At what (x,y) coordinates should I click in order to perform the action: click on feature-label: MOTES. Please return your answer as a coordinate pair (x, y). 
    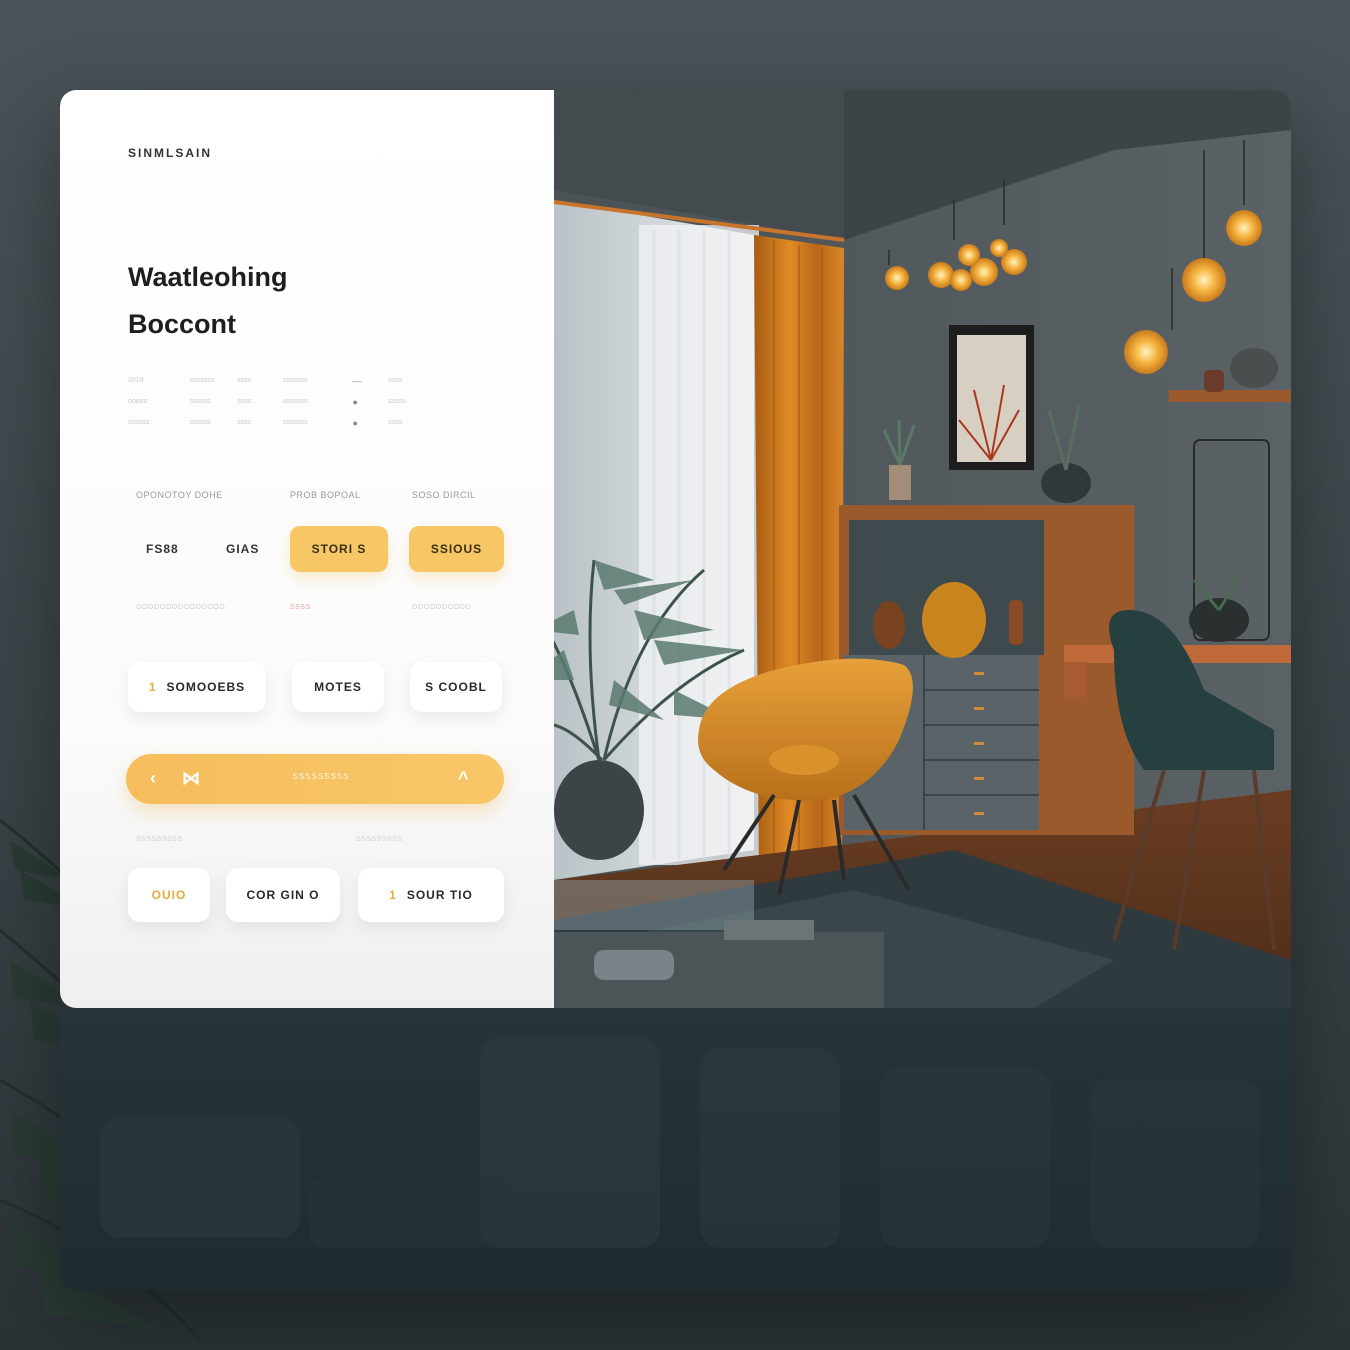
    Looking at the image, I should click on (338, 687).